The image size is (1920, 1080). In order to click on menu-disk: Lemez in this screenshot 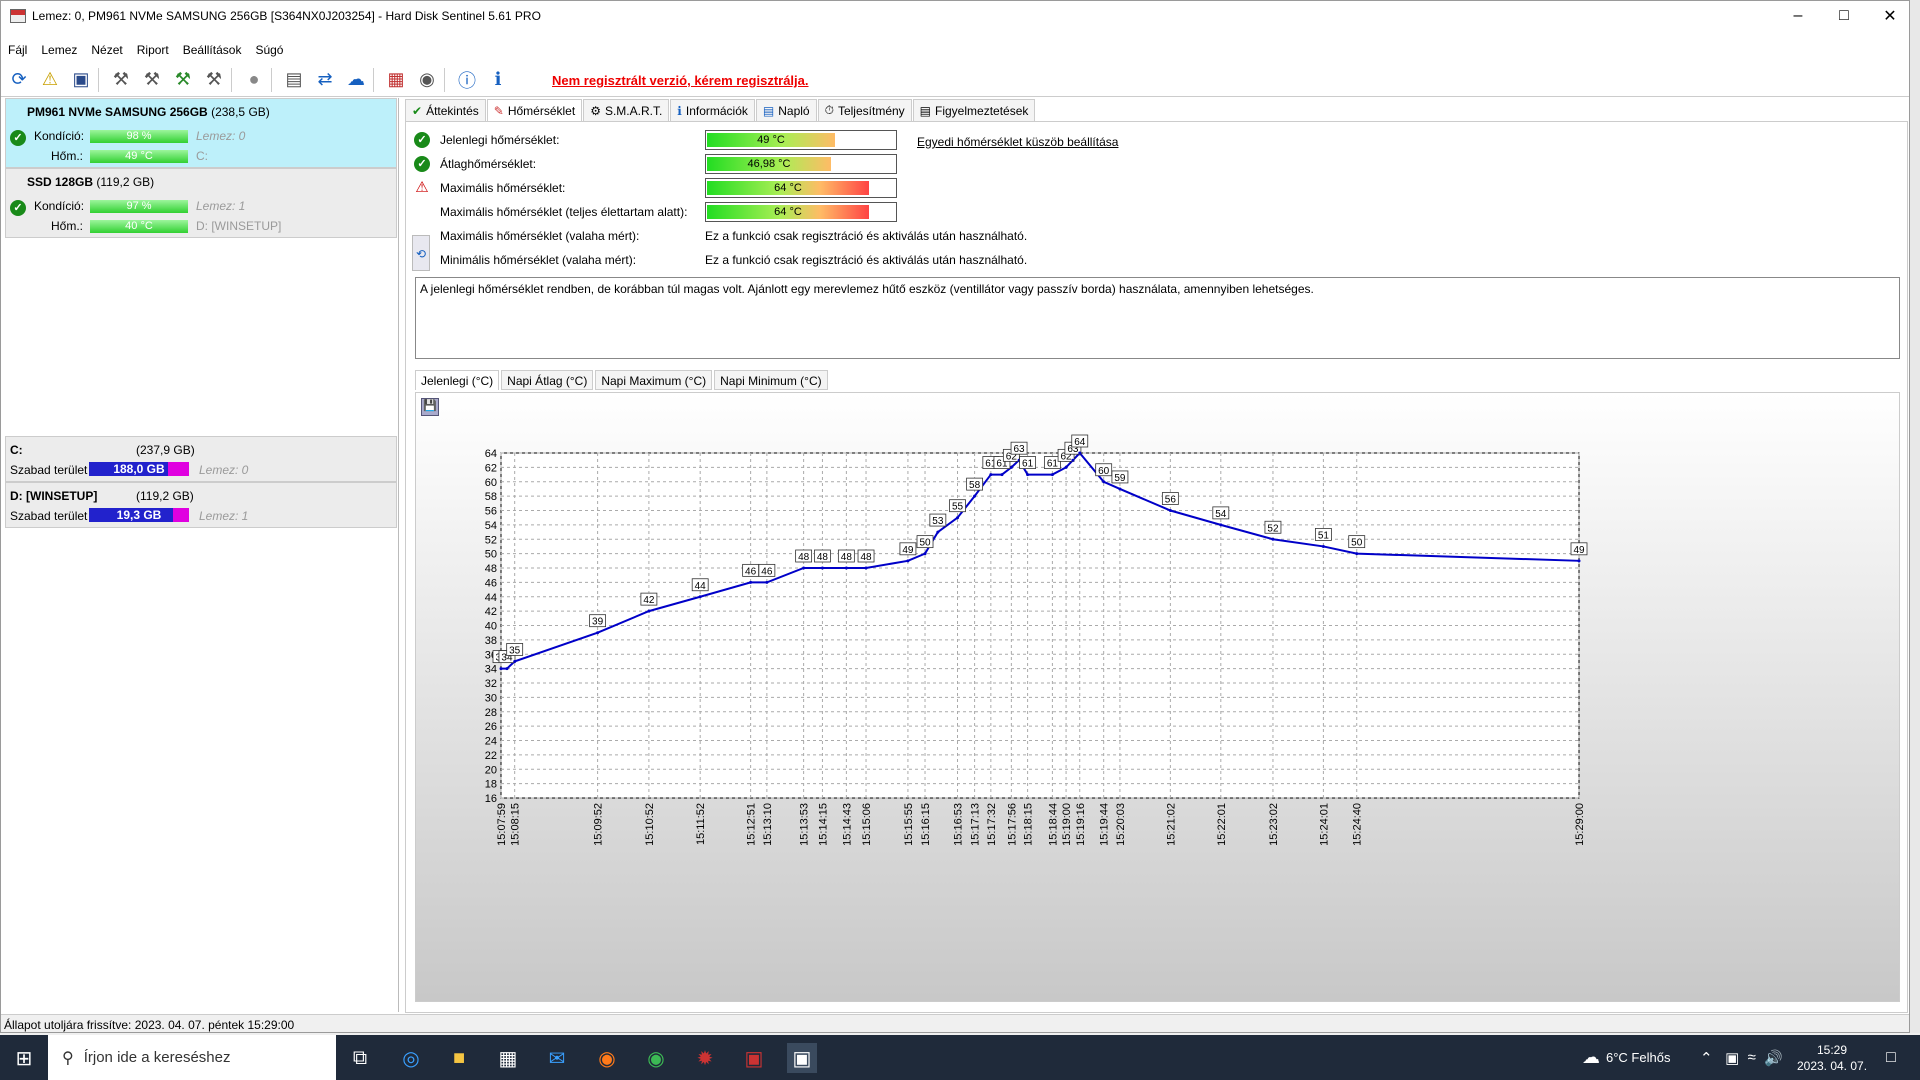, I will do `click(59, 50)`.